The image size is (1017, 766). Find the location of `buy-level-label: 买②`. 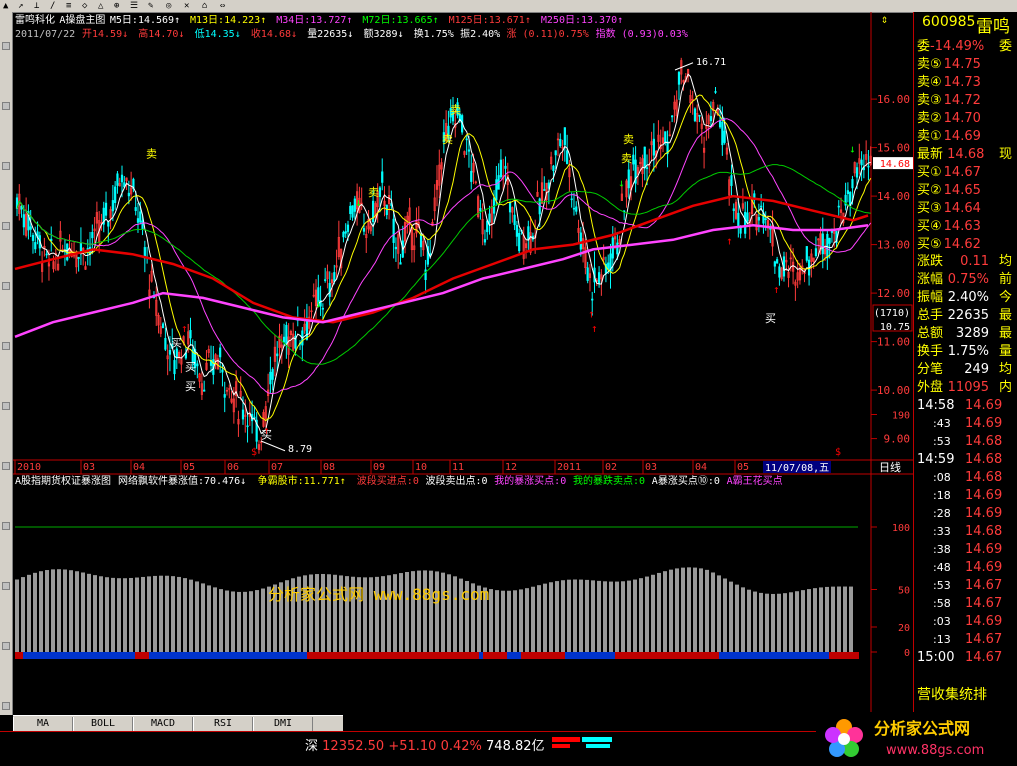

buy-level-label: 买② is located at coordinates (929, 190).